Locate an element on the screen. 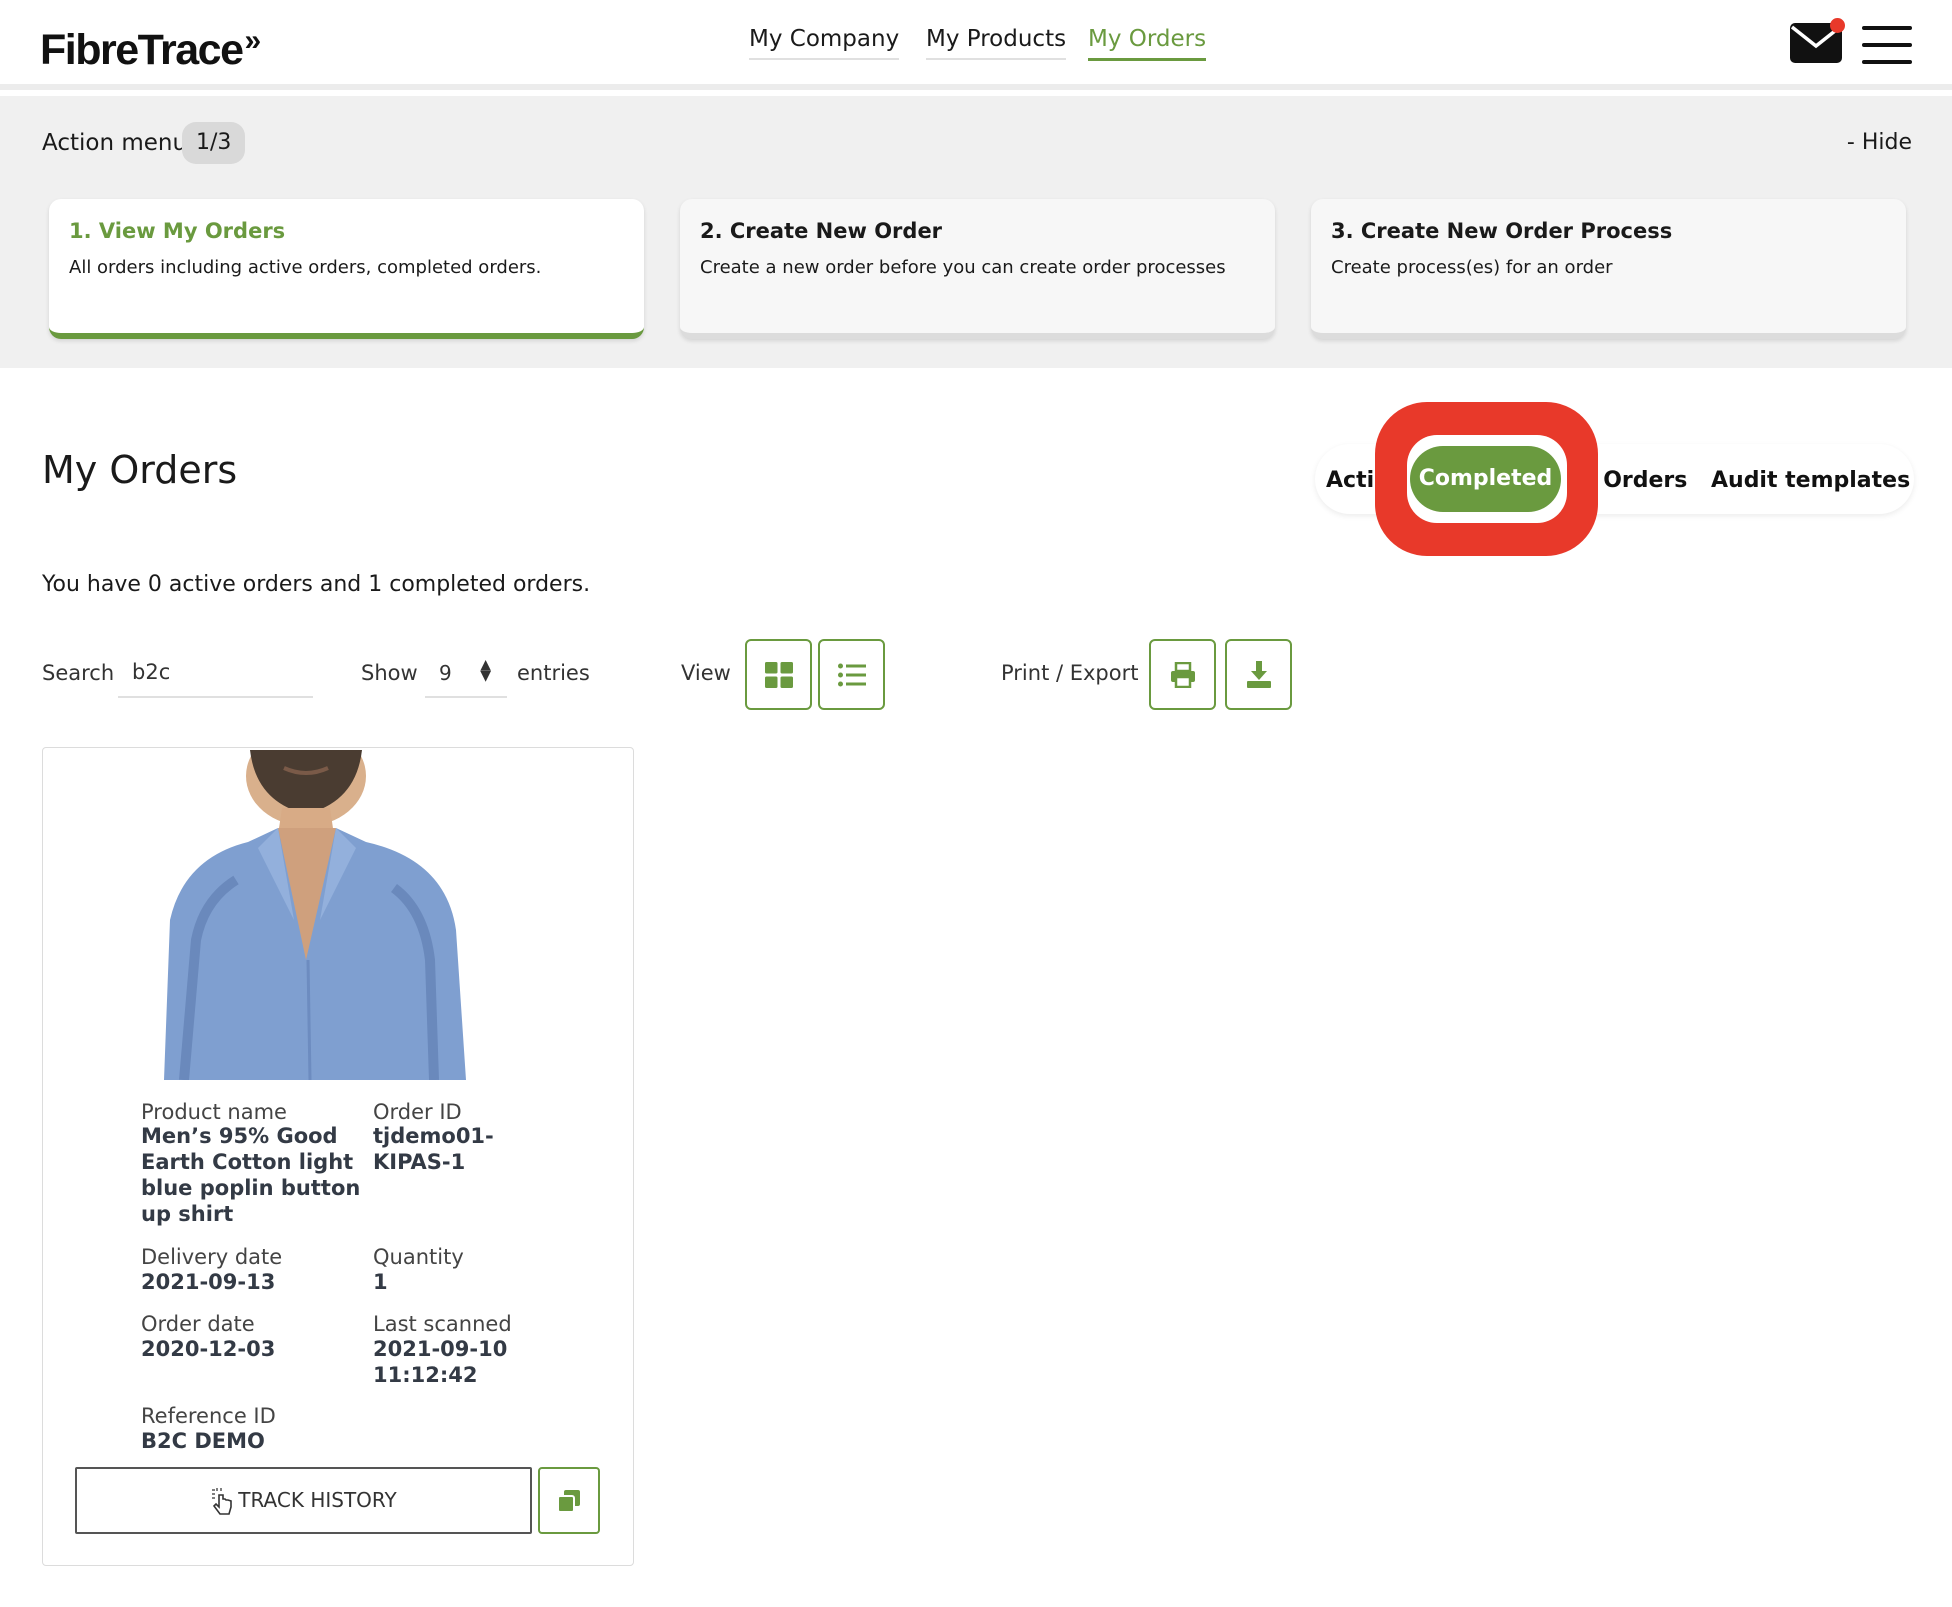 The height and width of the screenshot is (1607, 1952). order-date-value: 2020-12-03 is located at coordinates (208, 1349).